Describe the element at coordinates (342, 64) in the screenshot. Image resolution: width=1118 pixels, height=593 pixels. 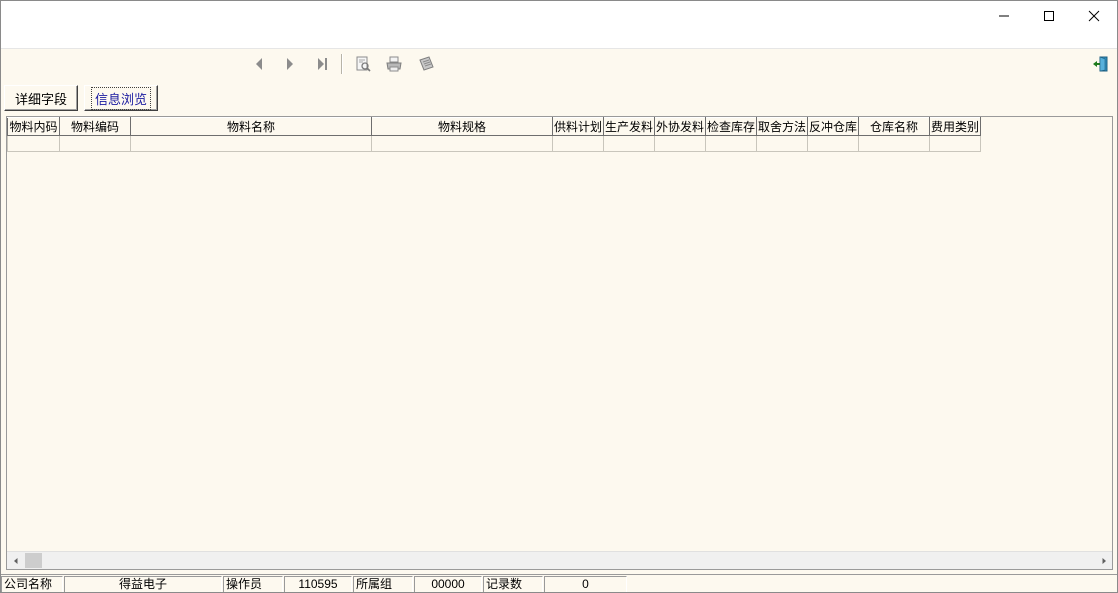
I see `toolbar-separator` at that location.